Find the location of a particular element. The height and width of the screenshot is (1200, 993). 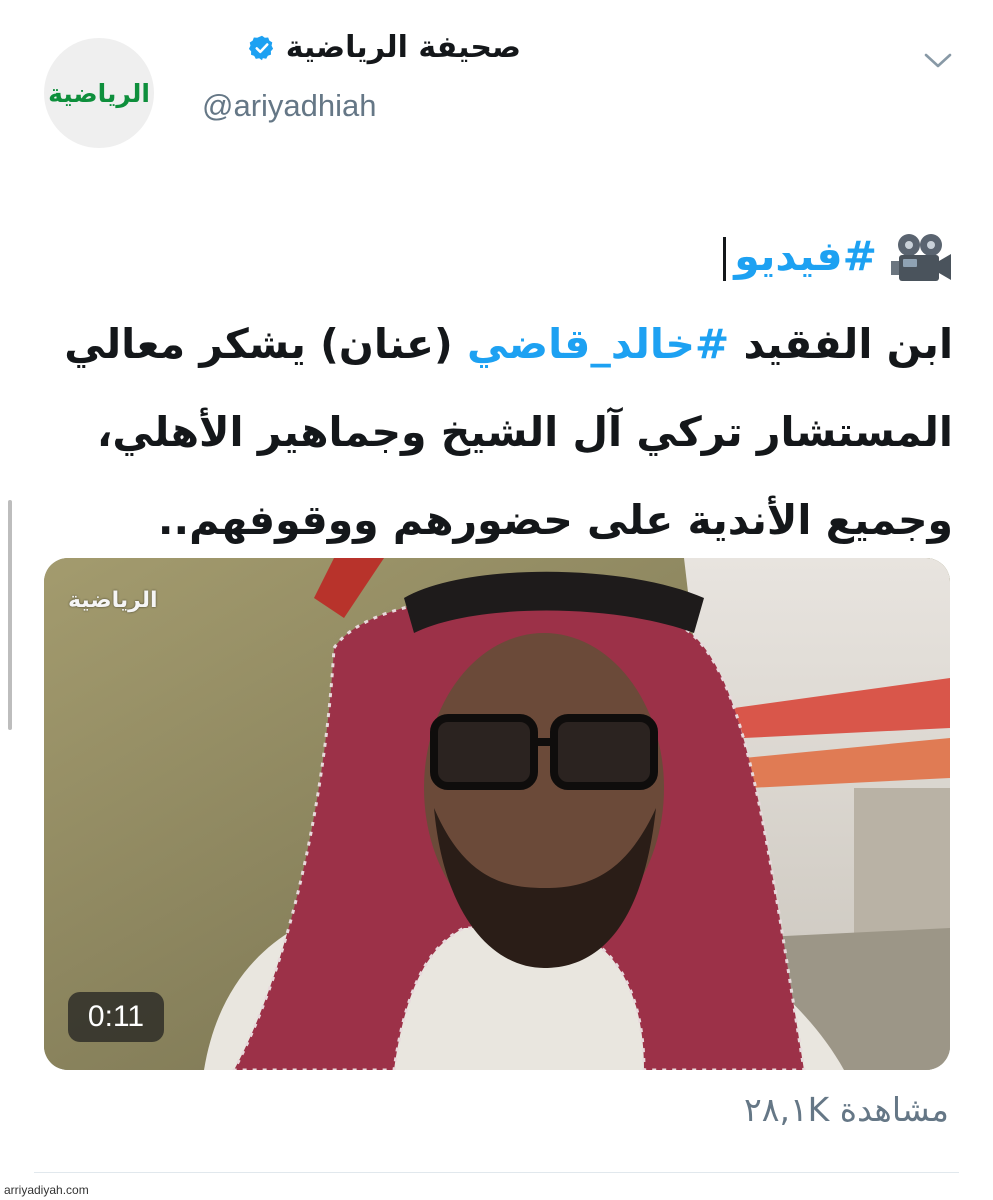

tweet-line-2-part-1: ابن الفقيد is located at coordinates (841, 344).